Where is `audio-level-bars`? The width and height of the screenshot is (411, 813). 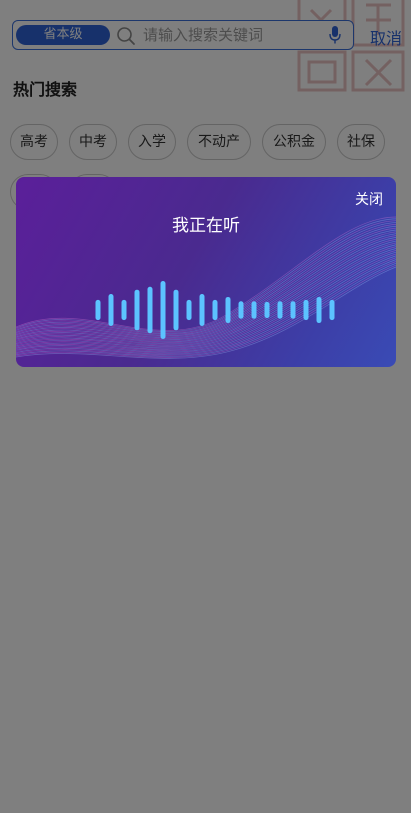 audio-level-bars is located at coordinates (215, 310).